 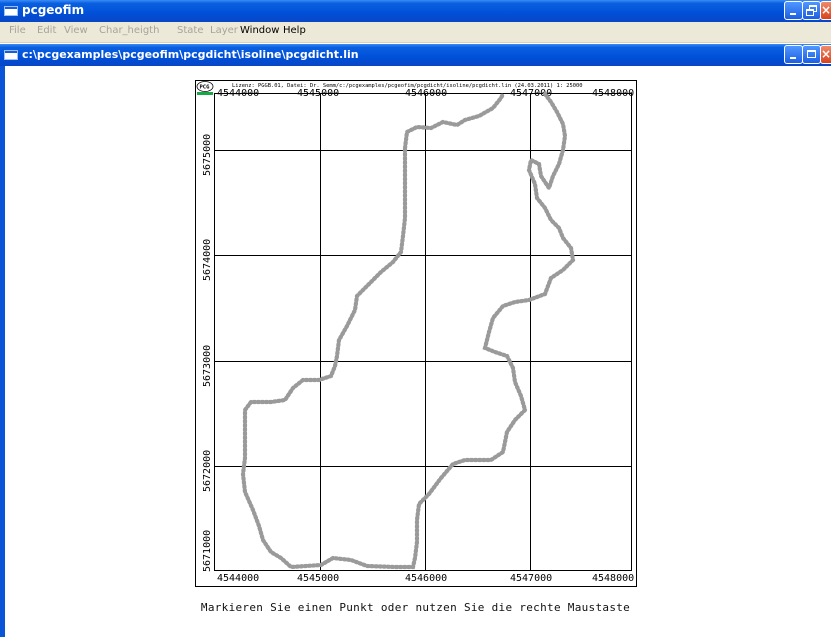 What do you see at coordinates (76, 30) in the screenshot?
I see `menu-view: View` at bounding box center [76, 30].